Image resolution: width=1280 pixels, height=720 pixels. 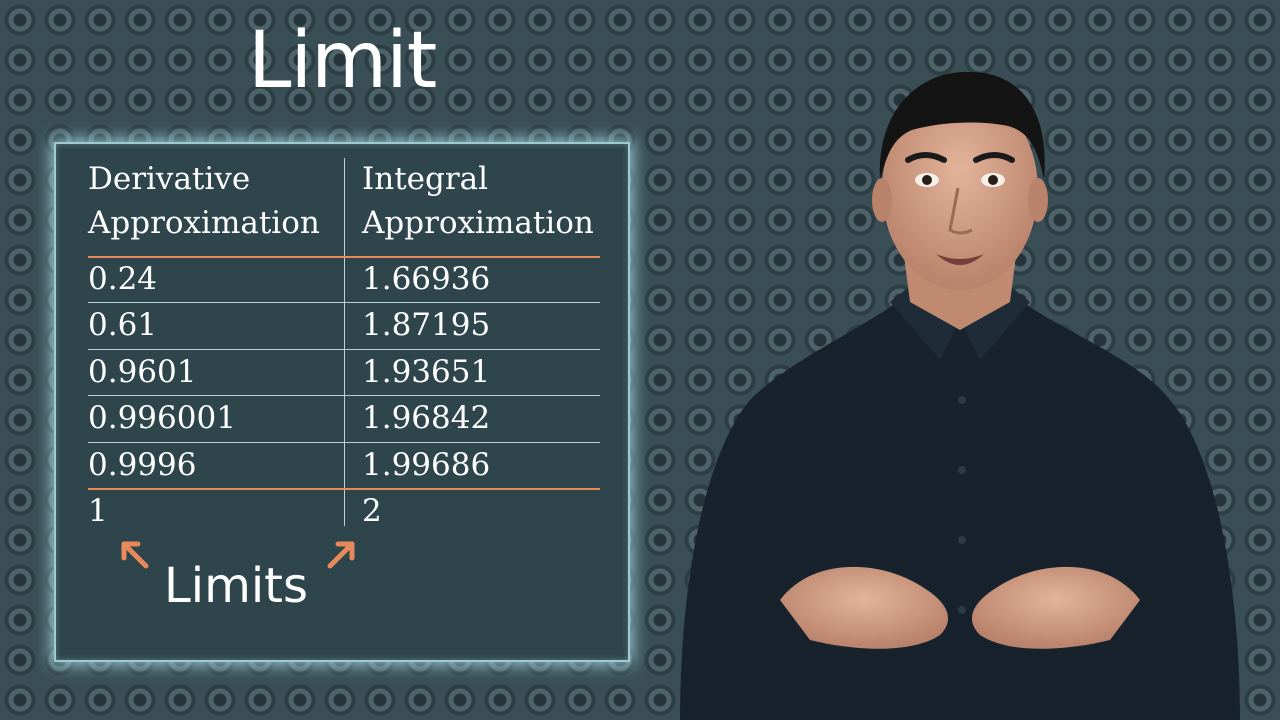 I want to click on arrow-up-left-icon, so click(x=135, y=555).